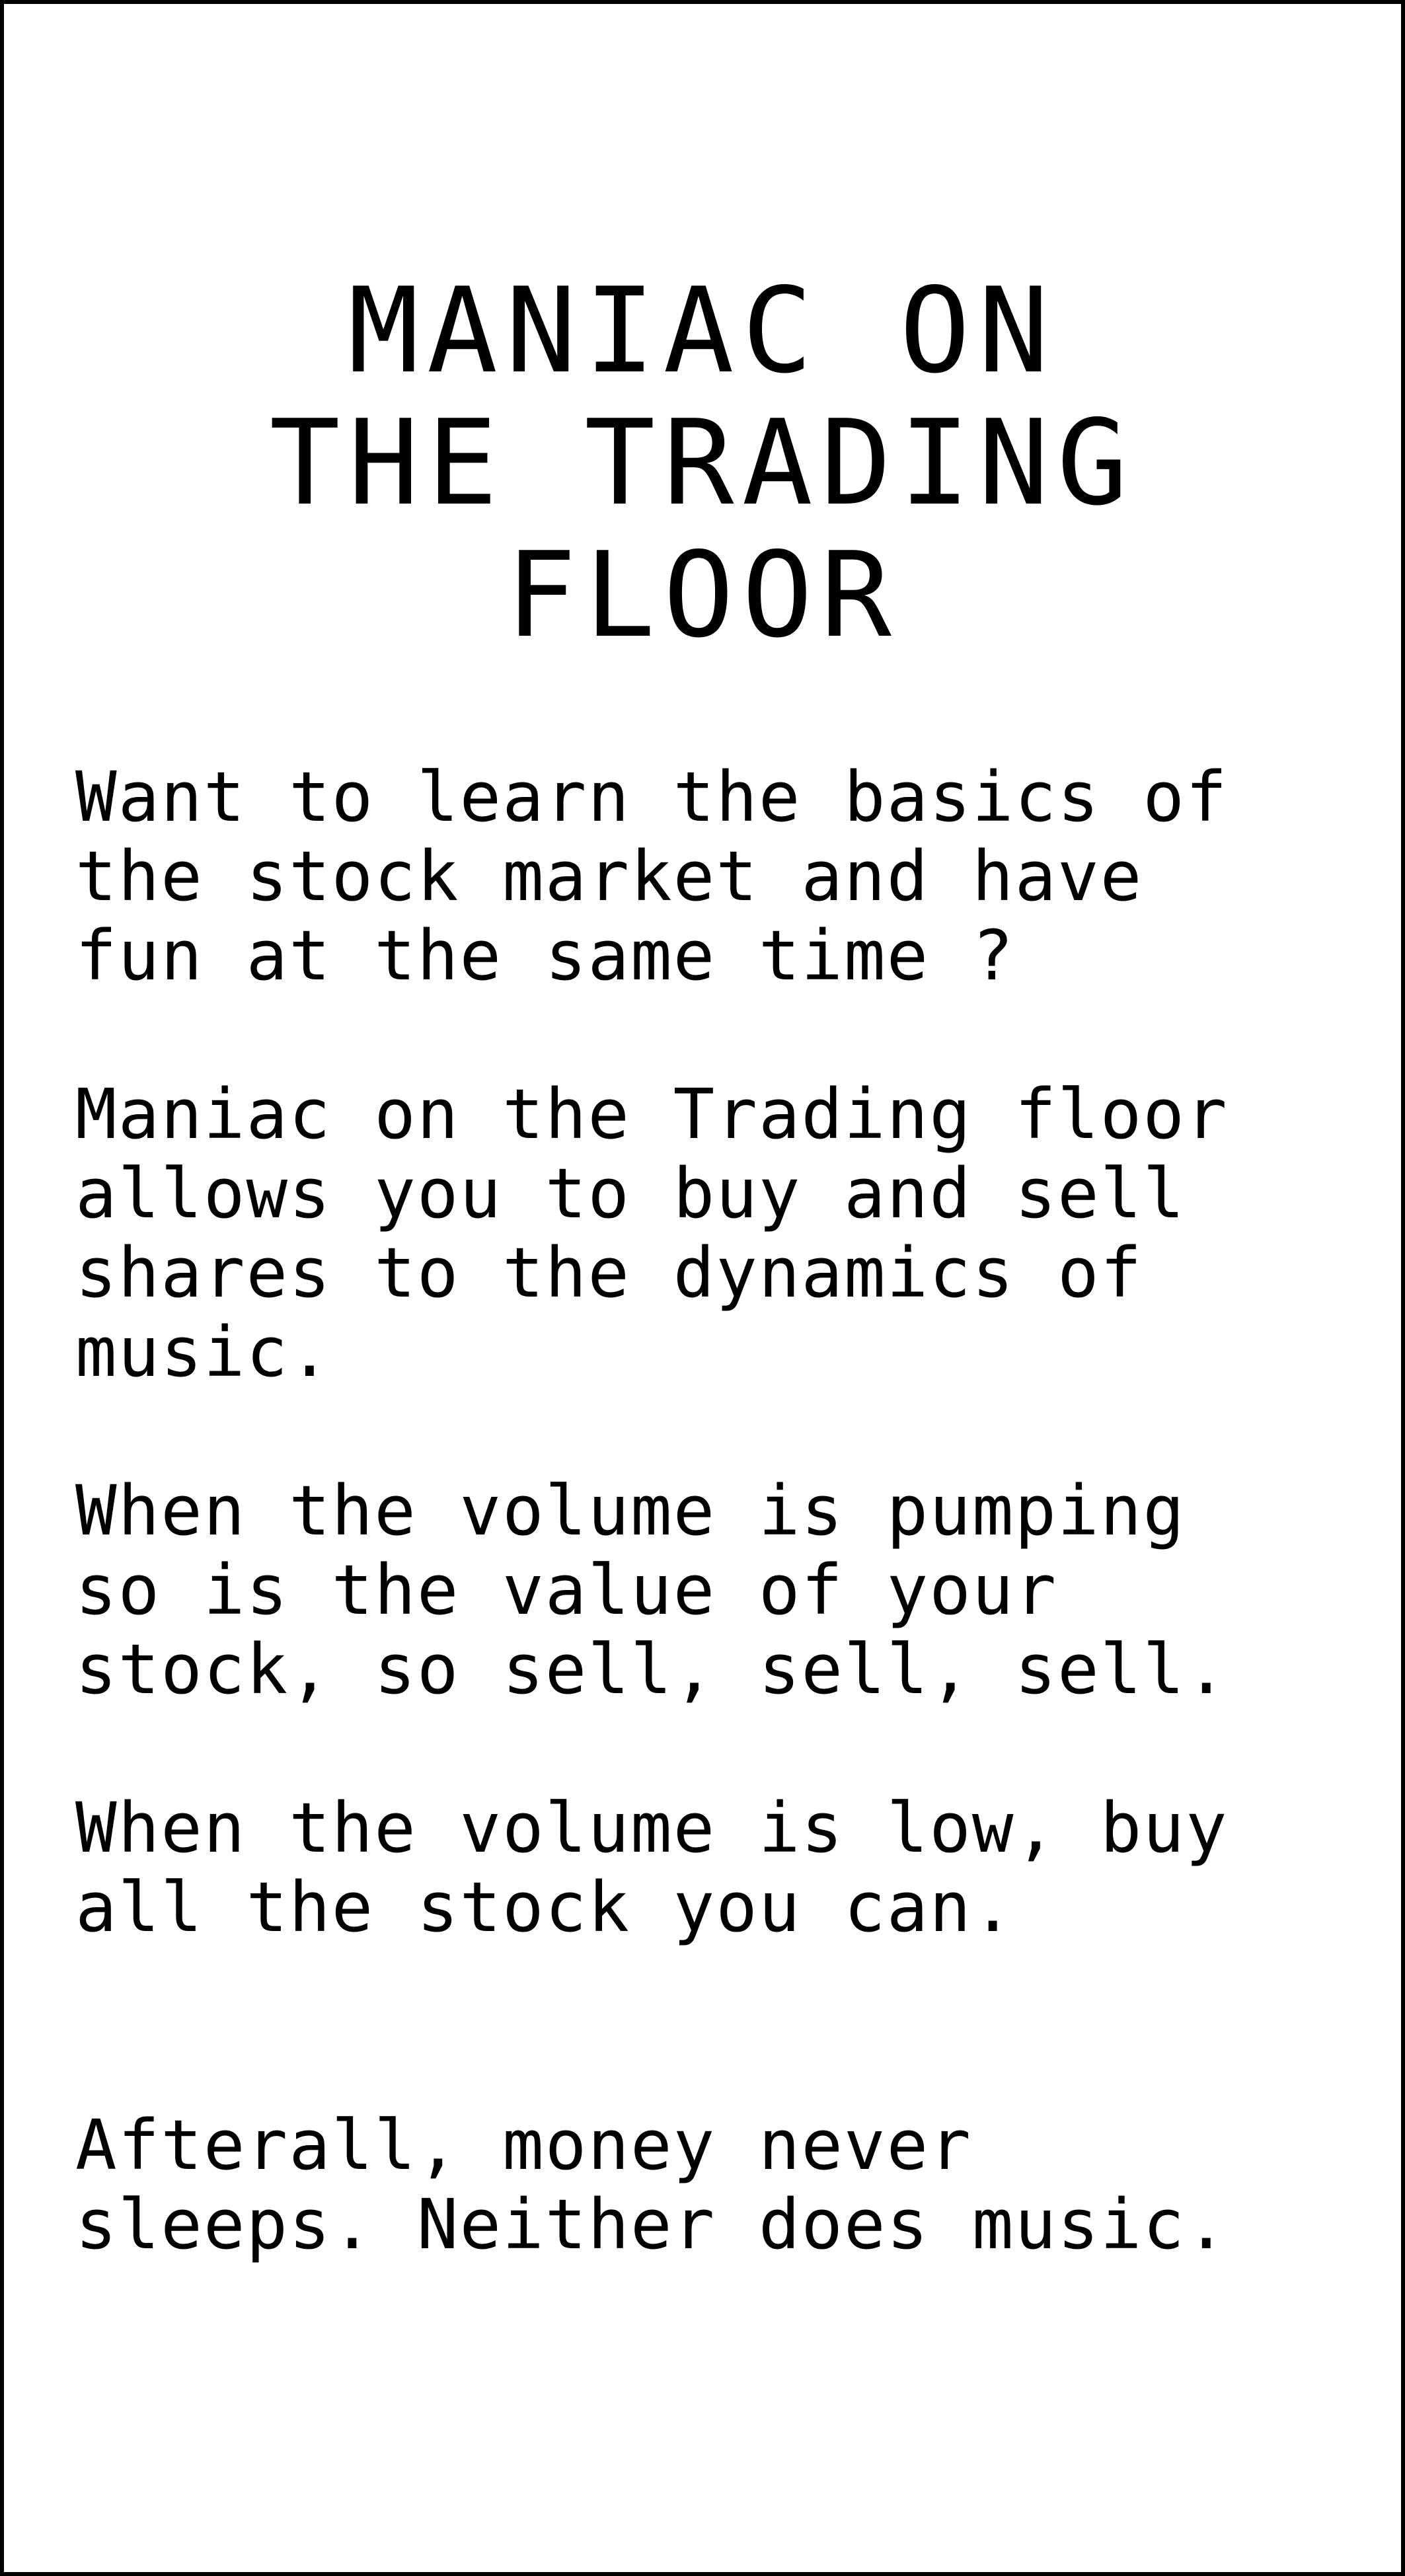 The width and height of the screenshot is (1405, 2576). Describe the element at coordinates (545, 955) in the screenshot. I see `paragraph-line: fun at the same time ?` at that location.